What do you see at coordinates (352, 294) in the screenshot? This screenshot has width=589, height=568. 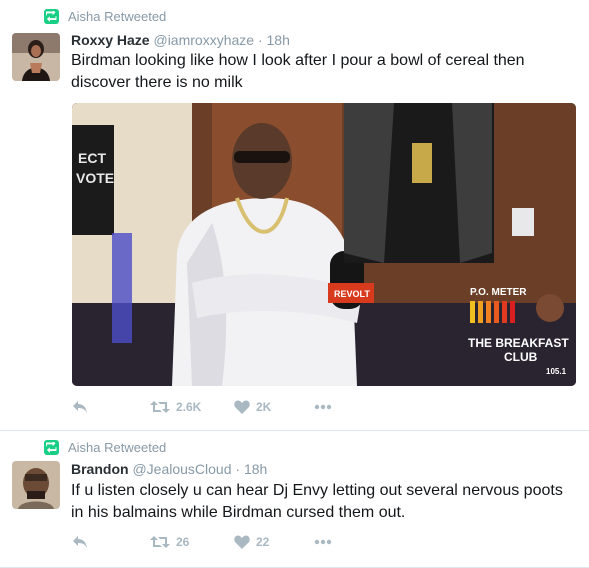 I see `mic-flag-text: REVOLT` at bounding box center [352, 294].